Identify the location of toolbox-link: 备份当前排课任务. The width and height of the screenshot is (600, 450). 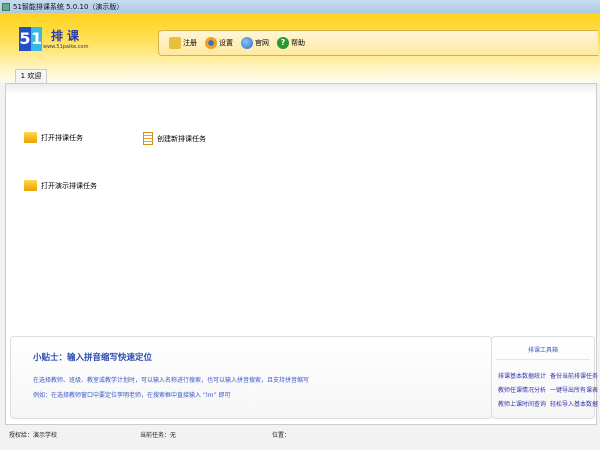
(574, 375).